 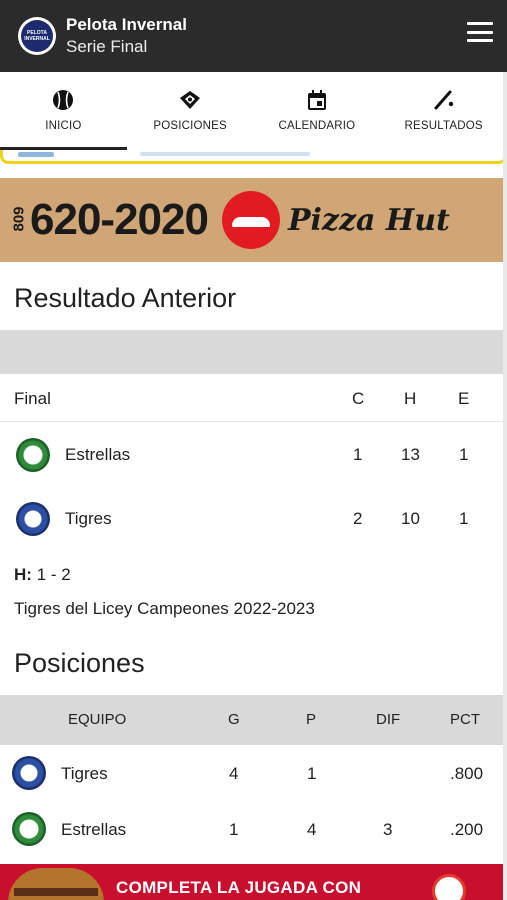 What do you see at coordinates (311, 719) in the screenshot?
I see `col-losses: P` at bounding box center [311, 719].